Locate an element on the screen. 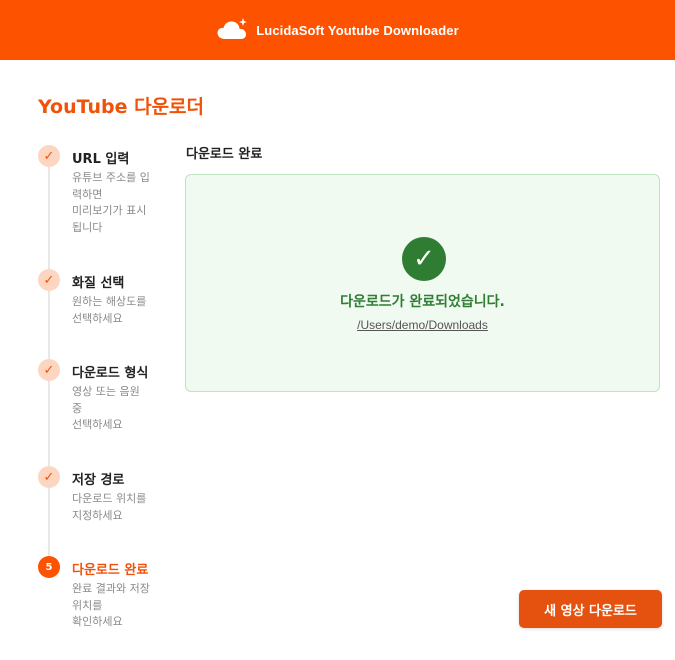 The width and height of the screenshot is (675, 660). app-header: LucidaSoft Youtube Downloader is located at coordinates (337, 30).